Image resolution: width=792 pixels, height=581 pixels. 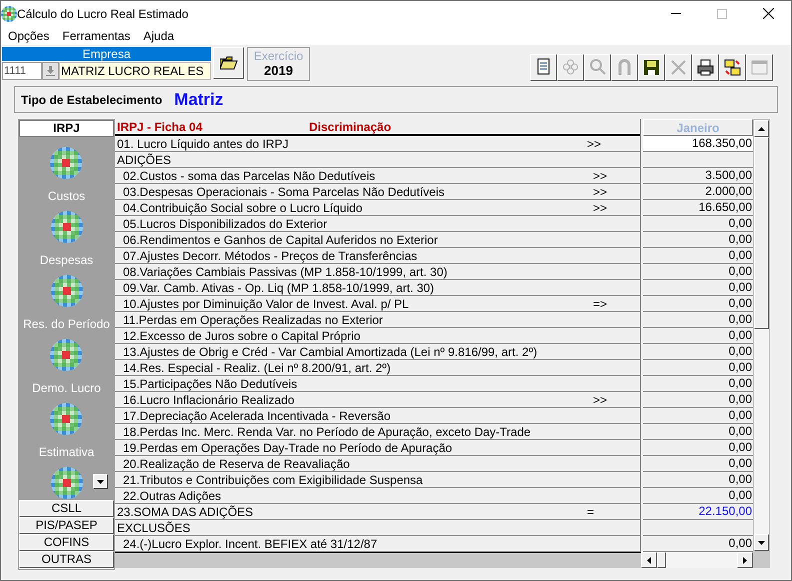 What do you see at coordinates (697, 560) in the screenshot?
I see `horizontal-scrollbar` at bounding box center [697, 560].